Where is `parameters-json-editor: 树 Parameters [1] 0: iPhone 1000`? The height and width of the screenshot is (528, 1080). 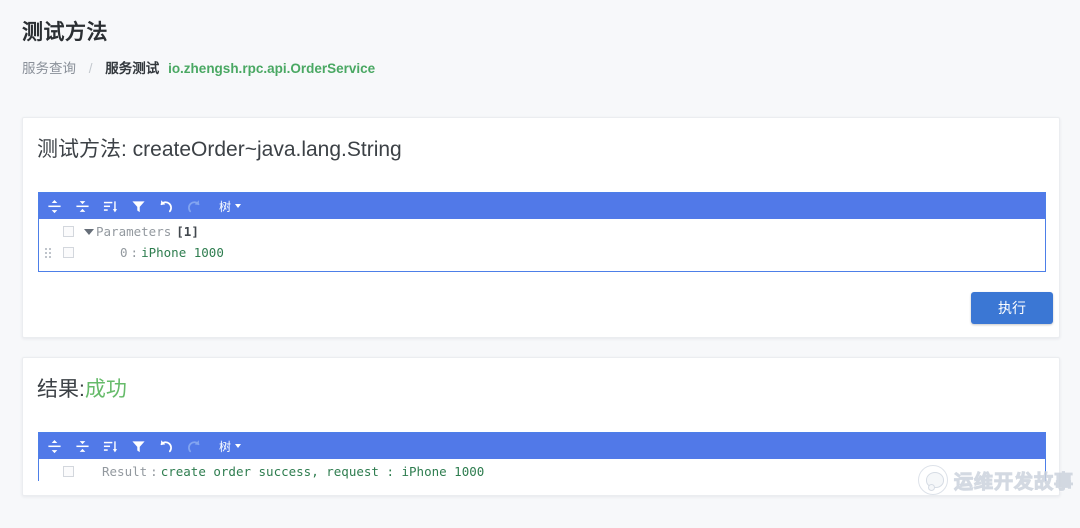
parameters-json-editor: 树 Parameters [1] 0: iPhone 1000 is located at coordinates (542, 232).